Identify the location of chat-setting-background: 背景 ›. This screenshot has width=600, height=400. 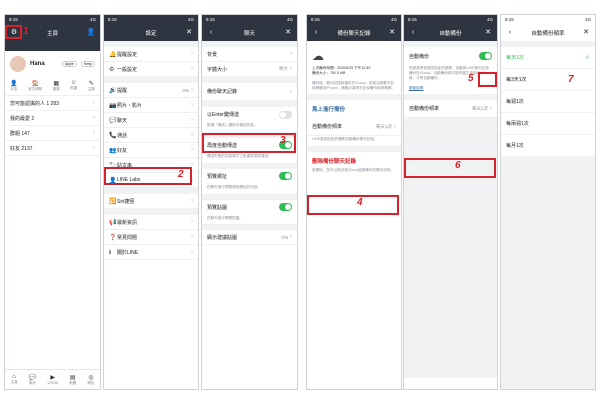
(249, 54).